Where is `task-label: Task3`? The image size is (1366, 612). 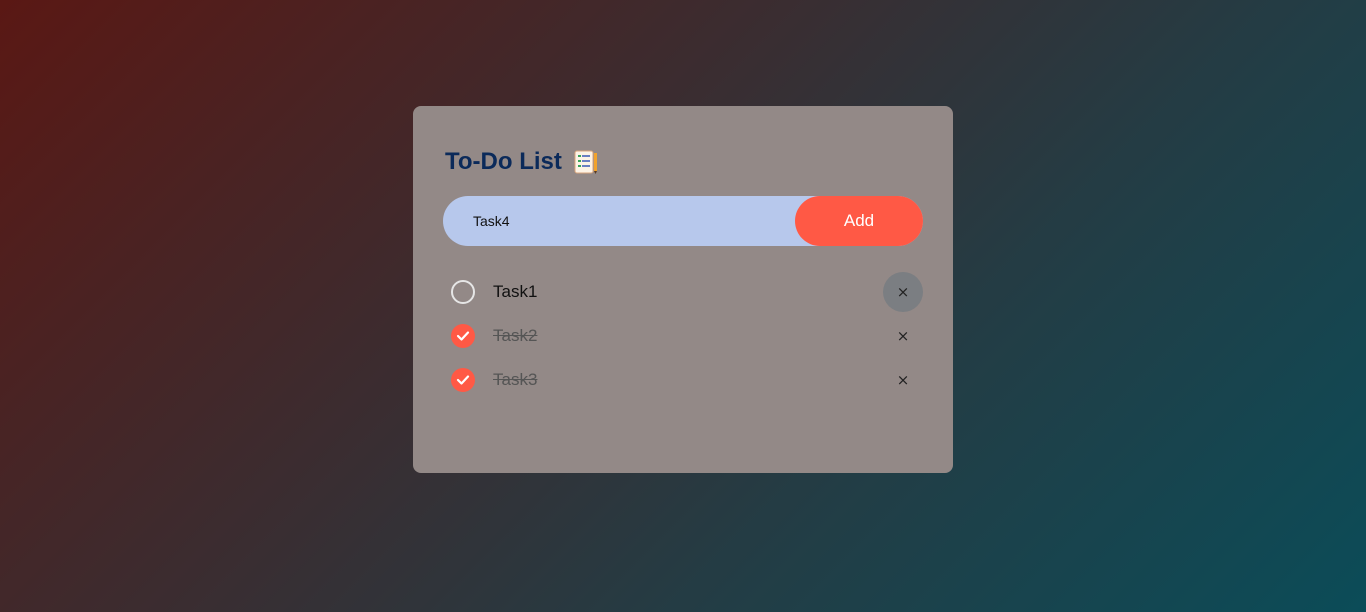
task-label: Task3 is located at coordinates (515, 380).